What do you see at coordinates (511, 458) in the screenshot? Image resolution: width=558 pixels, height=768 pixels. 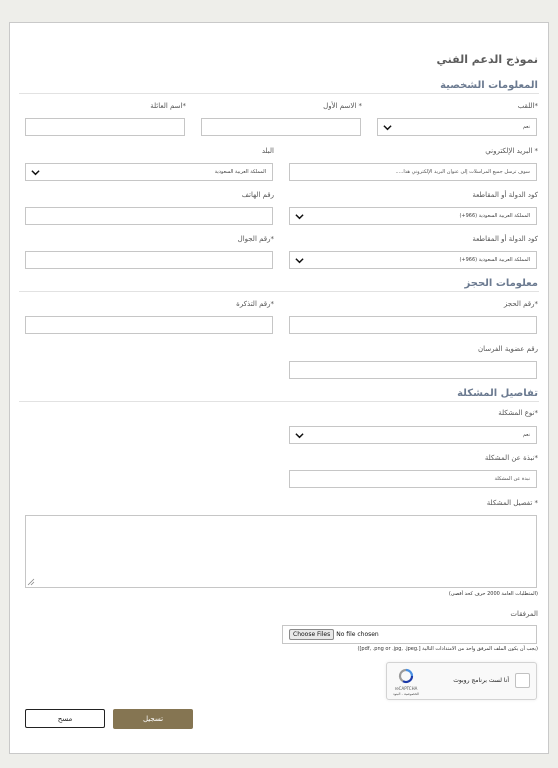 I see `issue-summary-label: *نبذة عن المشكلة` at bounding box center [511, 458].